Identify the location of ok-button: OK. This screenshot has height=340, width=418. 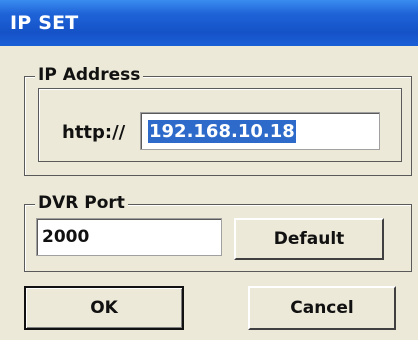
(104, 308).